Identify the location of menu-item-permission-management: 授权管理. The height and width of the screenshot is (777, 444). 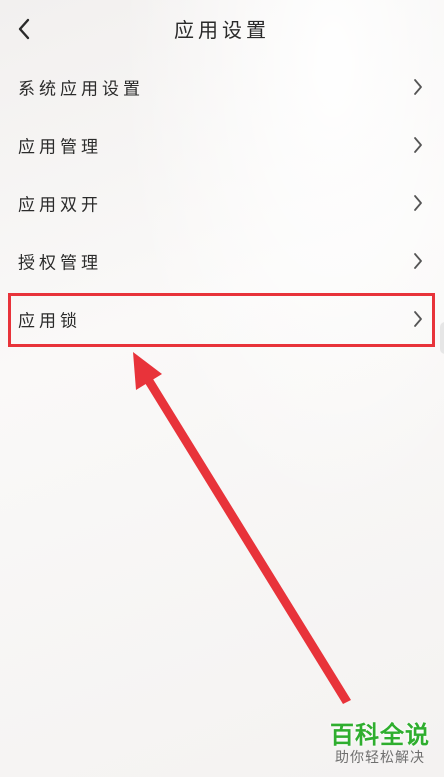
(222, 261).